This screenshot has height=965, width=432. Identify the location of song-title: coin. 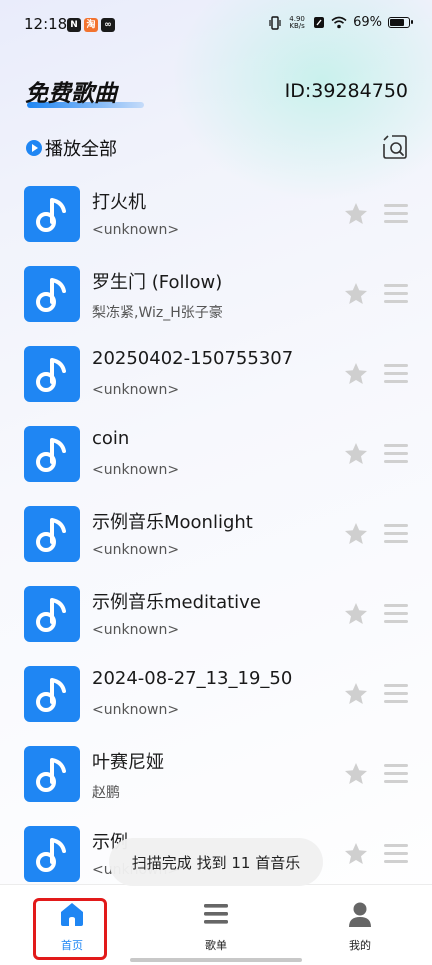
(111, 438).